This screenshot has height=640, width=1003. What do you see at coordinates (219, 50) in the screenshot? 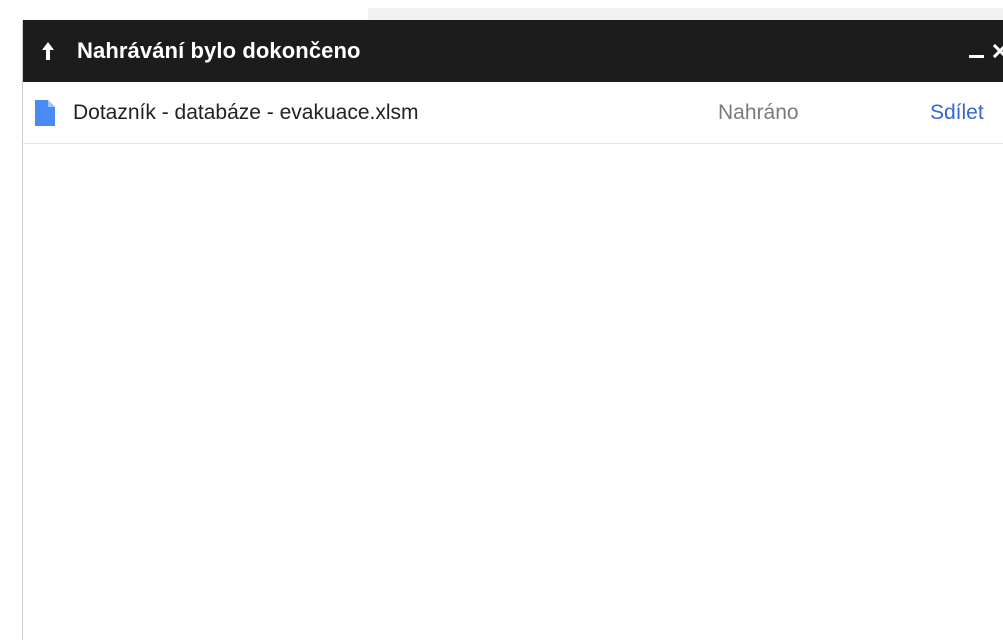
I see `dialog-title: Nahrávání bylo dokončeno` at bounding box center [219, 50].